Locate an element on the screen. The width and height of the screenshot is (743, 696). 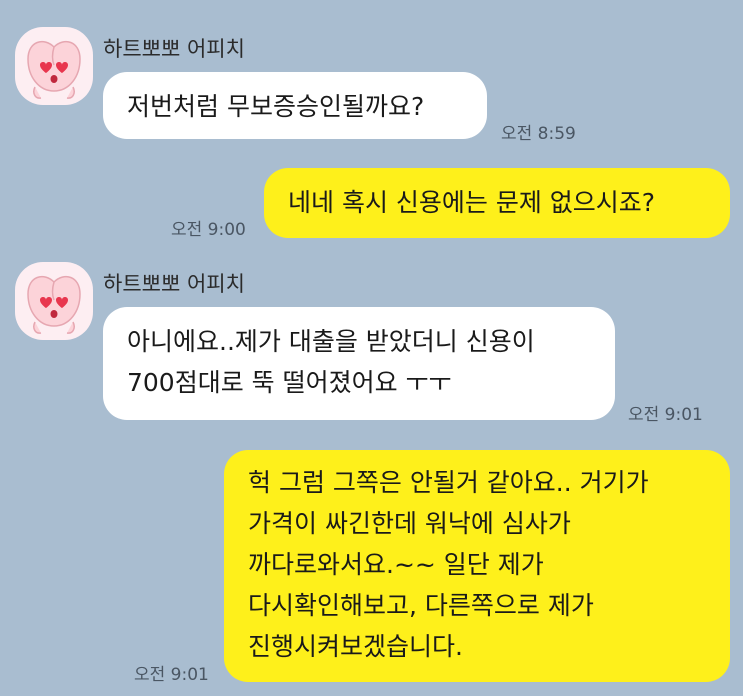
message-text: 헉 그럼 그쪽은 안될거 같아요.. 거기가 is located at coordinates (448, 482).